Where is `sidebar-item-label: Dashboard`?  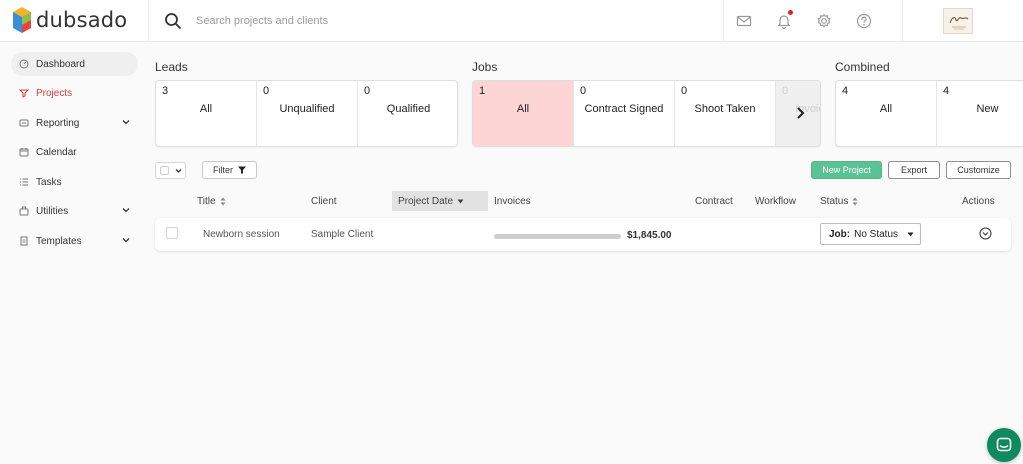
sidebar-item-label: Dashboard is located at coordinates (60, 64).